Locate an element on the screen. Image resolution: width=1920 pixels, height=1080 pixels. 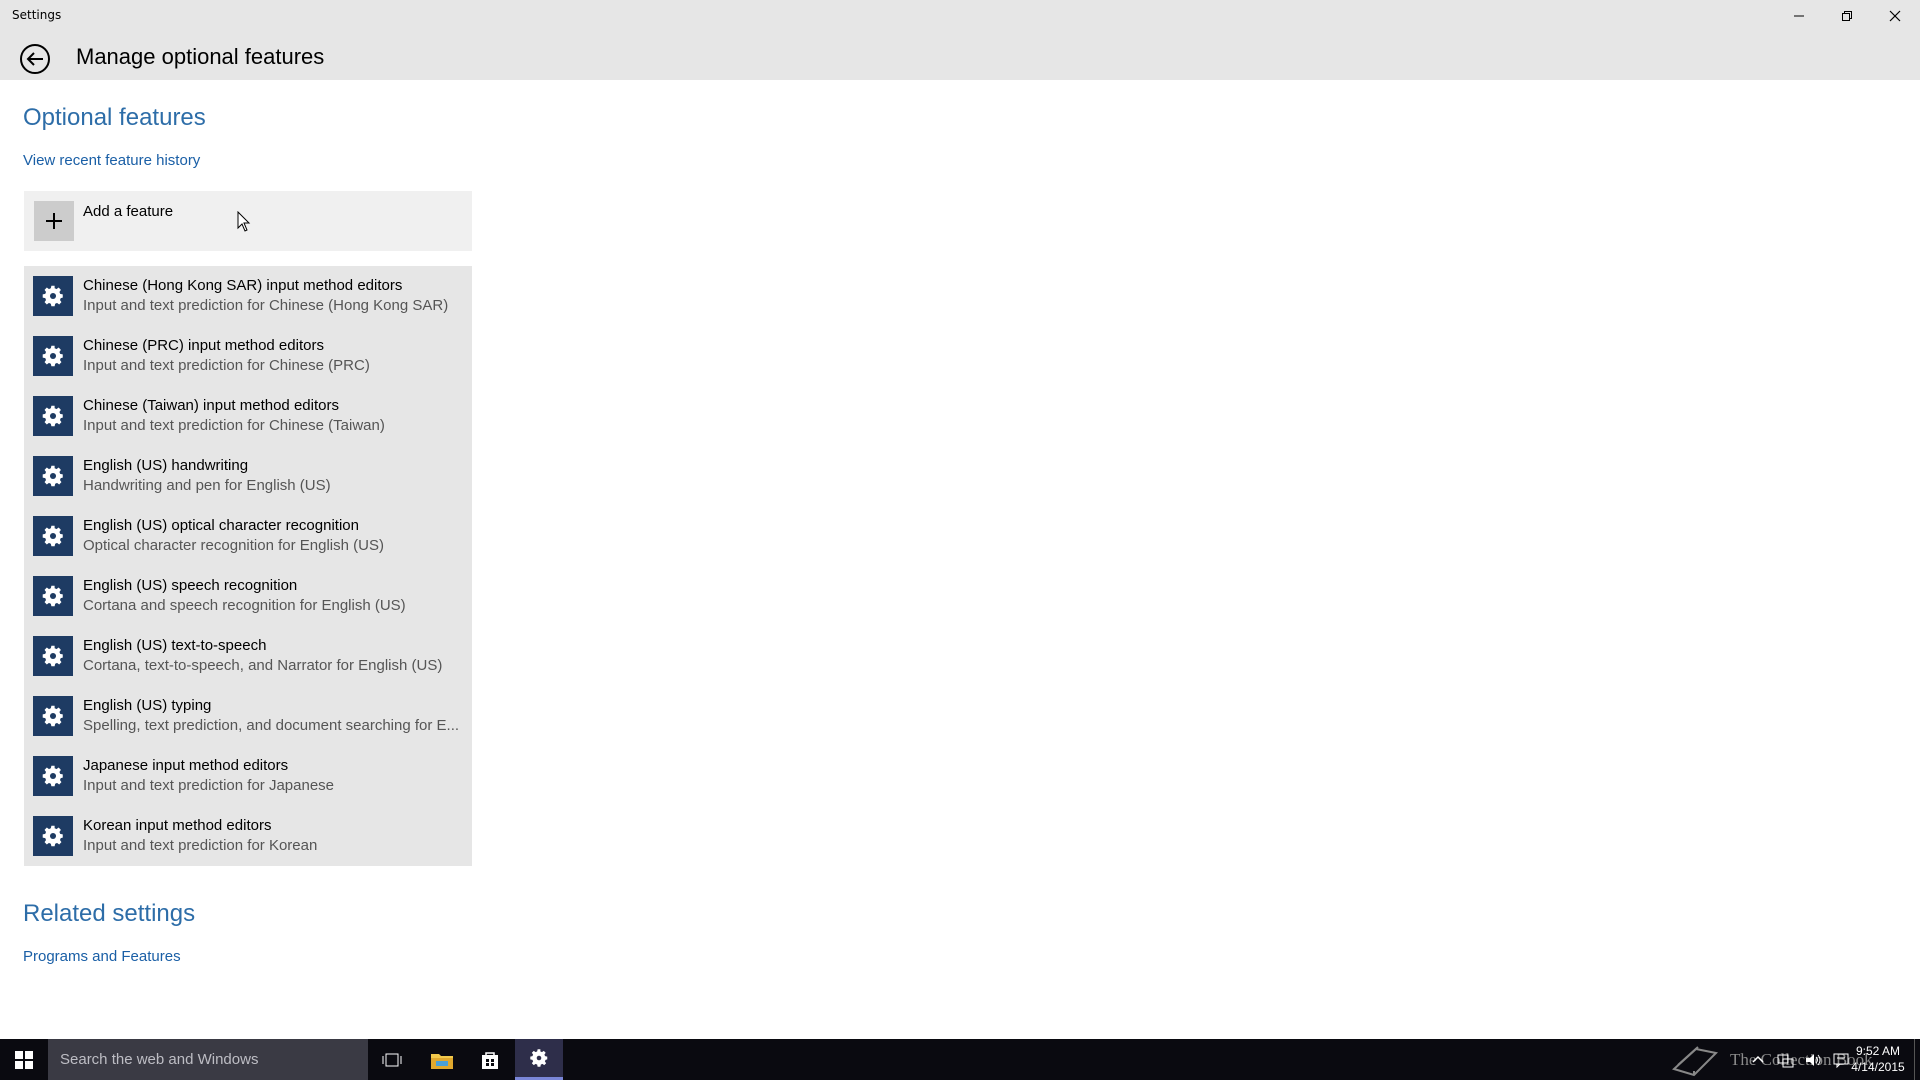
settings-taskbar-button is located at coordinates (539, 1059).